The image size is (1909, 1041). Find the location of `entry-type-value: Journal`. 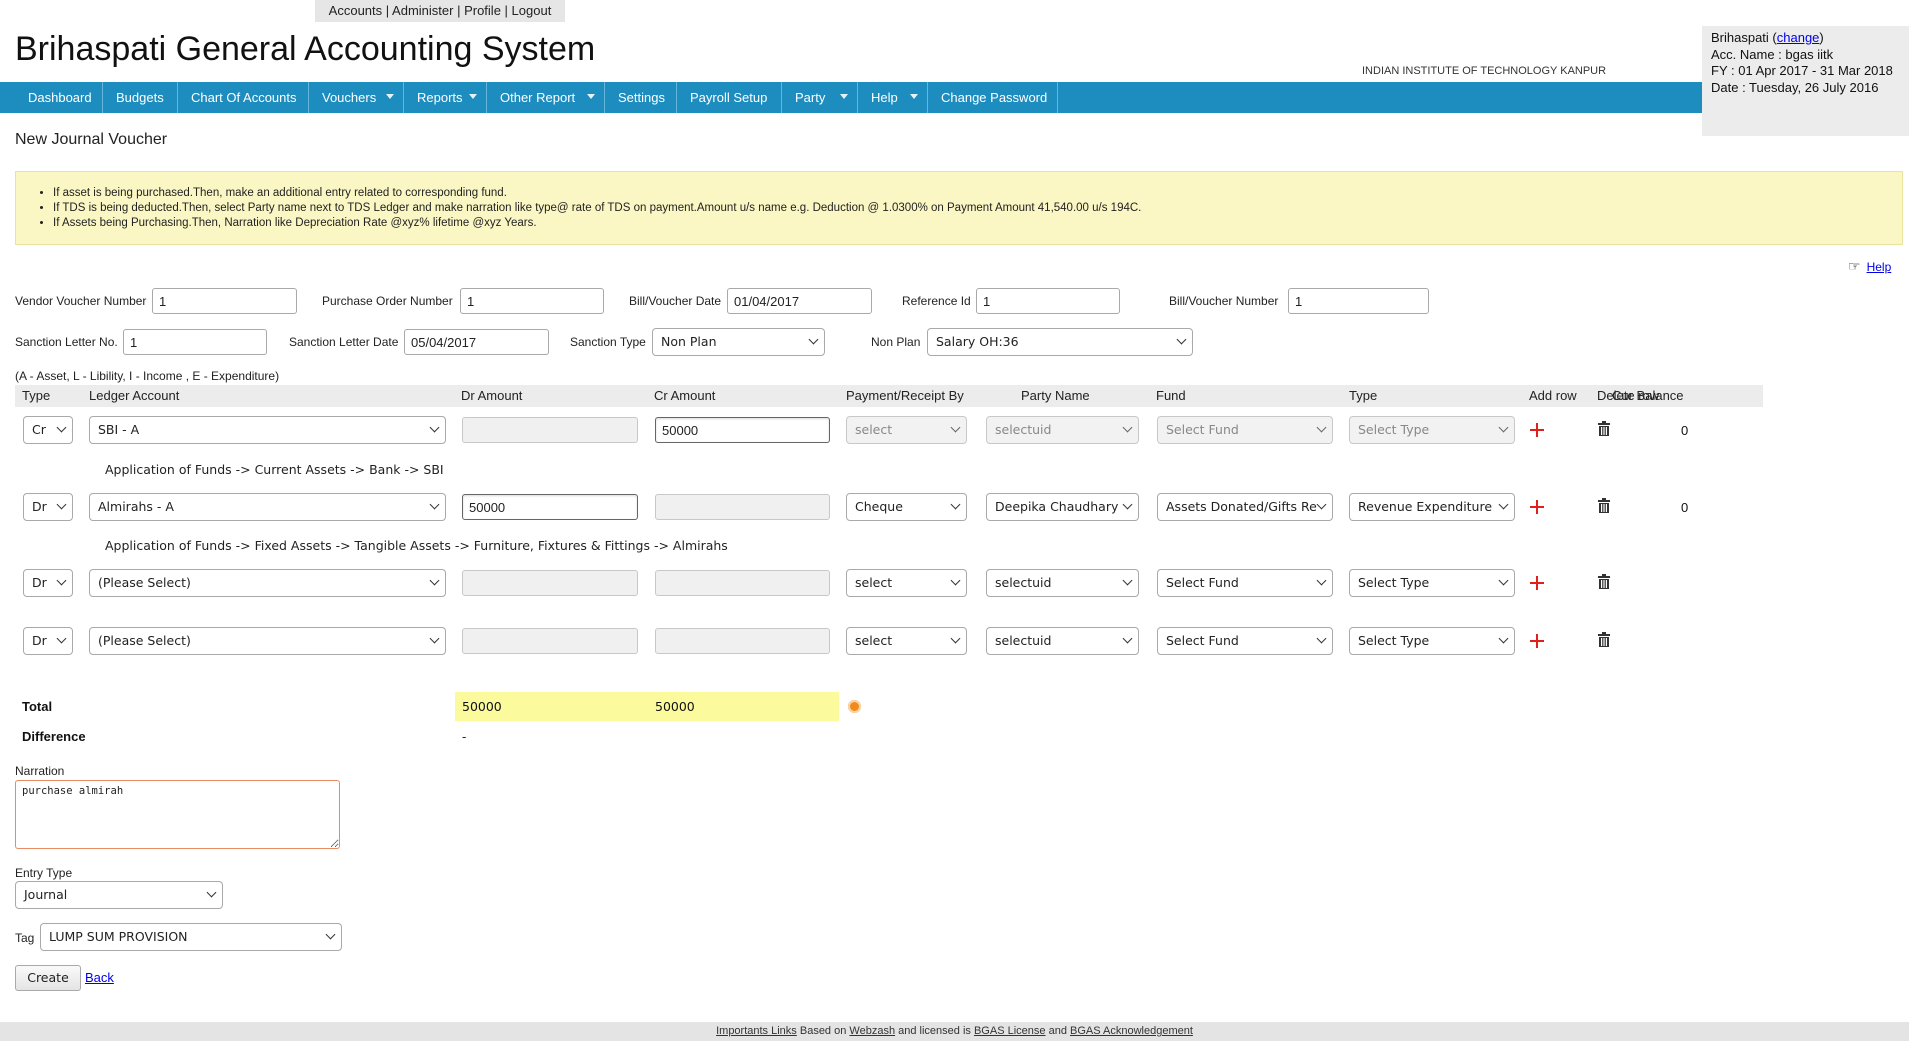

entry-type-value: Journal is located at coordinates (46, 894).